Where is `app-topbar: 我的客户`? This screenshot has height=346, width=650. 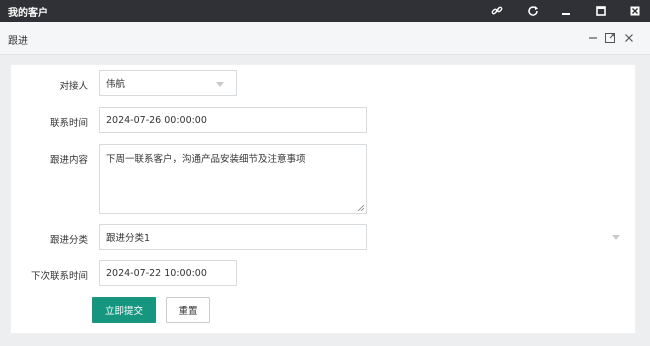 app-topbar: 我的客户 is located at coordinates (325, 11).